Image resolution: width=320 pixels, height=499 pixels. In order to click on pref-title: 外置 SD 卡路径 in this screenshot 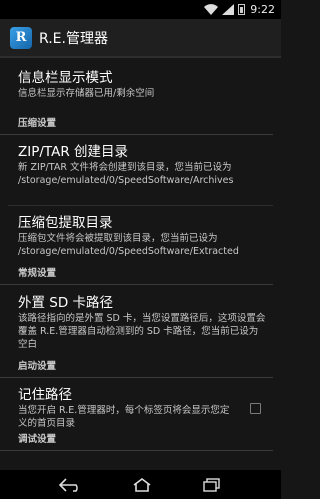, I will do `click(66, 303)`.